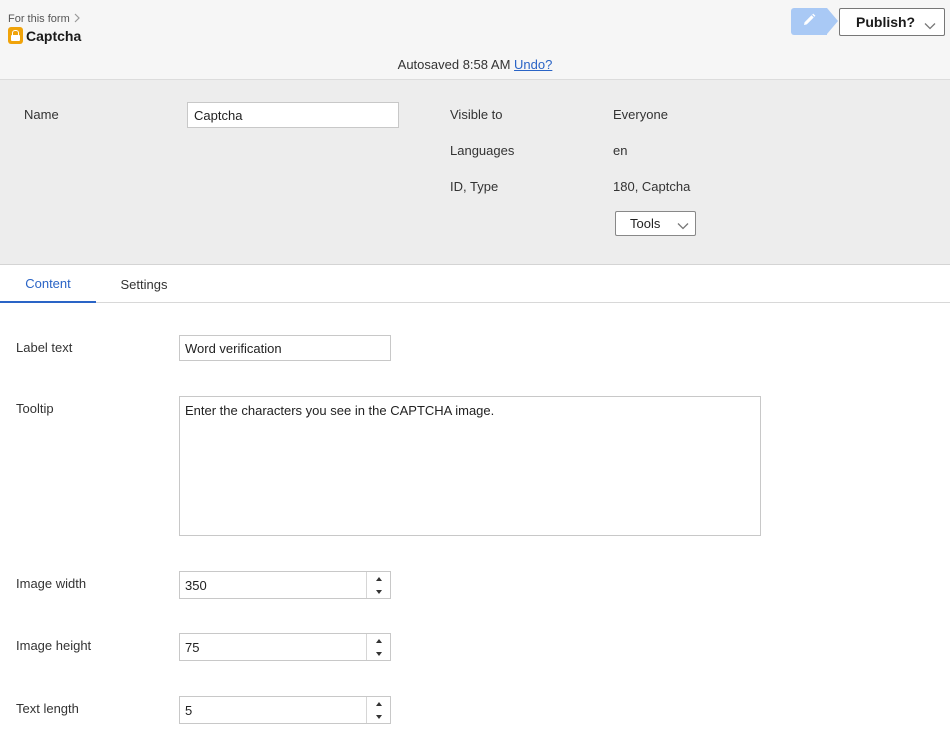  Describe the element at coordinates (44, 347) in the screenshot. I see `label-text-label: Label text` at that location.